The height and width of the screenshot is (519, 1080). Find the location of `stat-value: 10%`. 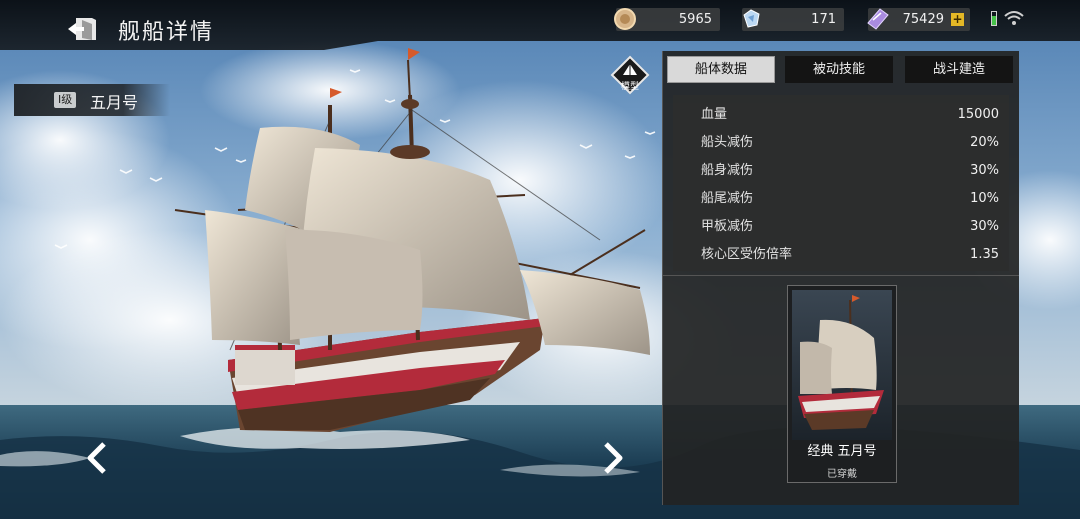

stat-value: 10% is located at coordinates (984, 198).